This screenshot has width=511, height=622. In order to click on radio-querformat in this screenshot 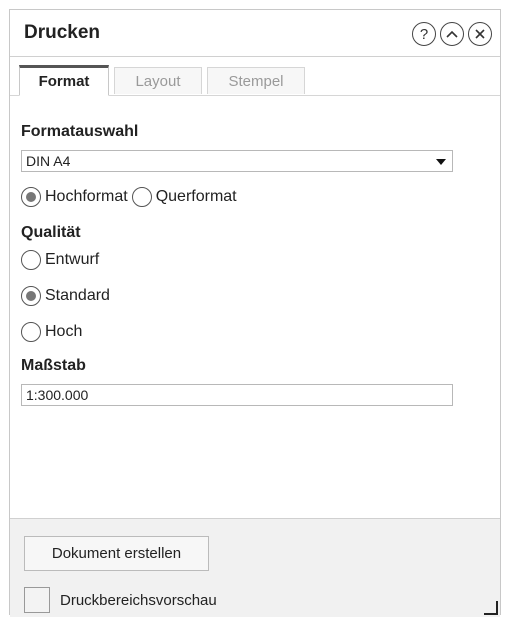, I will do `click(141, 197)`.